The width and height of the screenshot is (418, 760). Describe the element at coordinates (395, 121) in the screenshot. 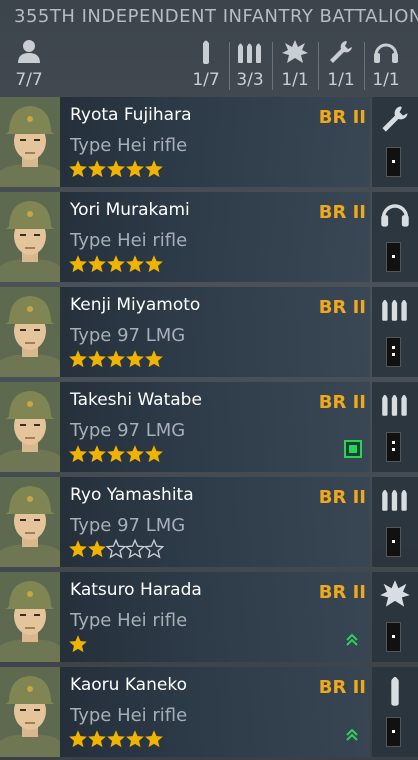

I see `wrench-icon` at that location.